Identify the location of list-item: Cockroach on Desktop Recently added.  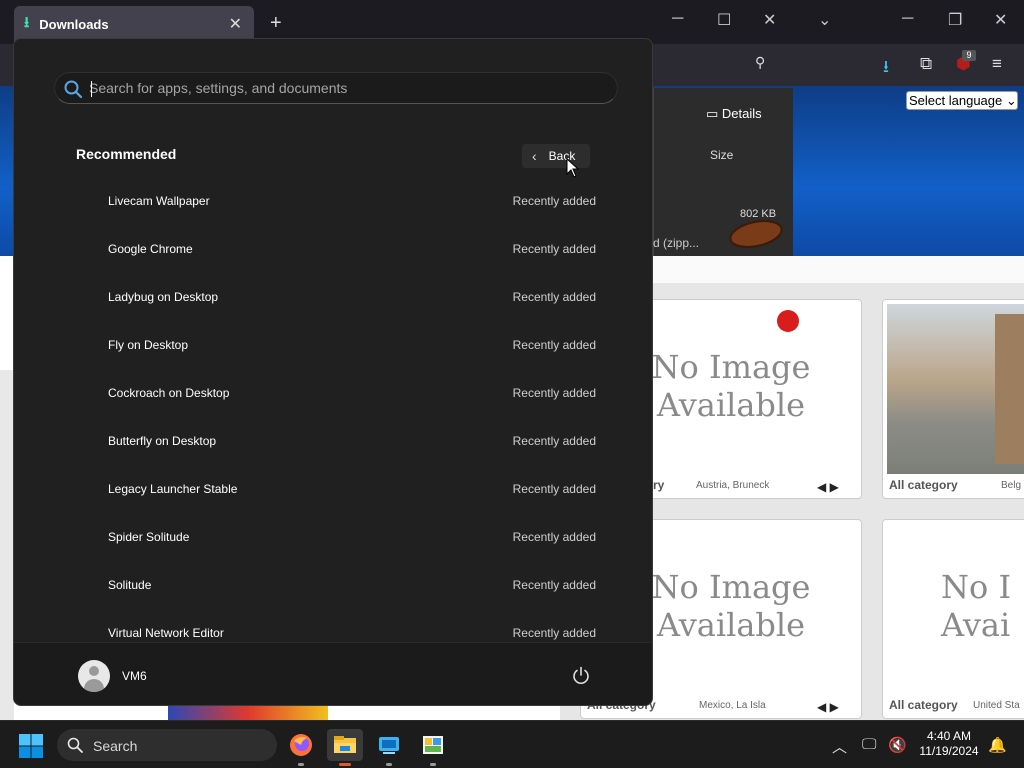
(336, 389).